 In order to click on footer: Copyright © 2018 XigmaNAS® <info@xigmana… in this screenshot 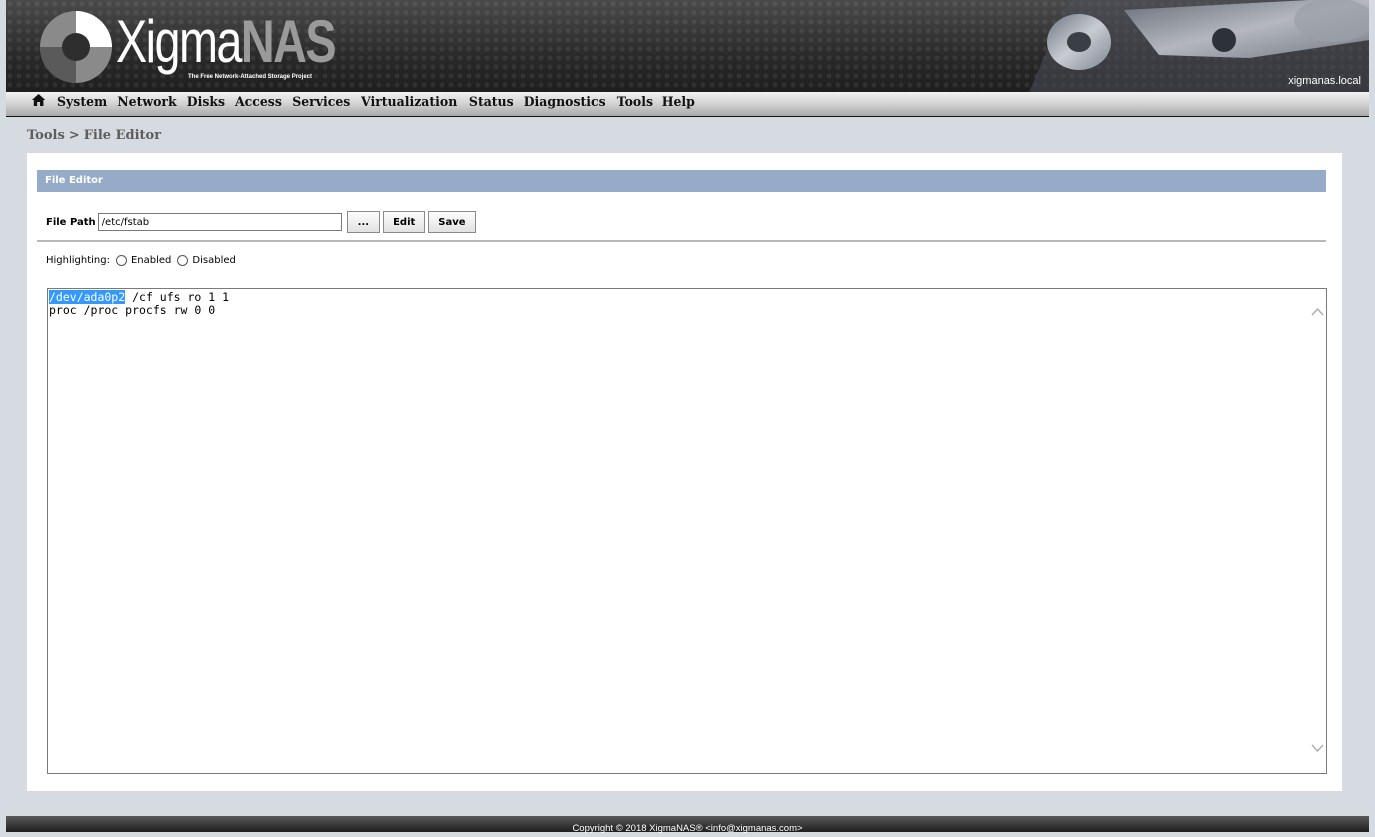, I will do `click(687, 825)`.